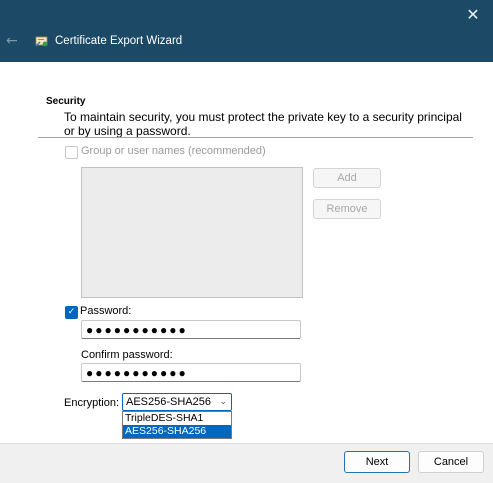  What do you see at coordinates (14, 41) in the screenshot?
I see `back-arrow-icon: ←` at bounding box center [14, 41].